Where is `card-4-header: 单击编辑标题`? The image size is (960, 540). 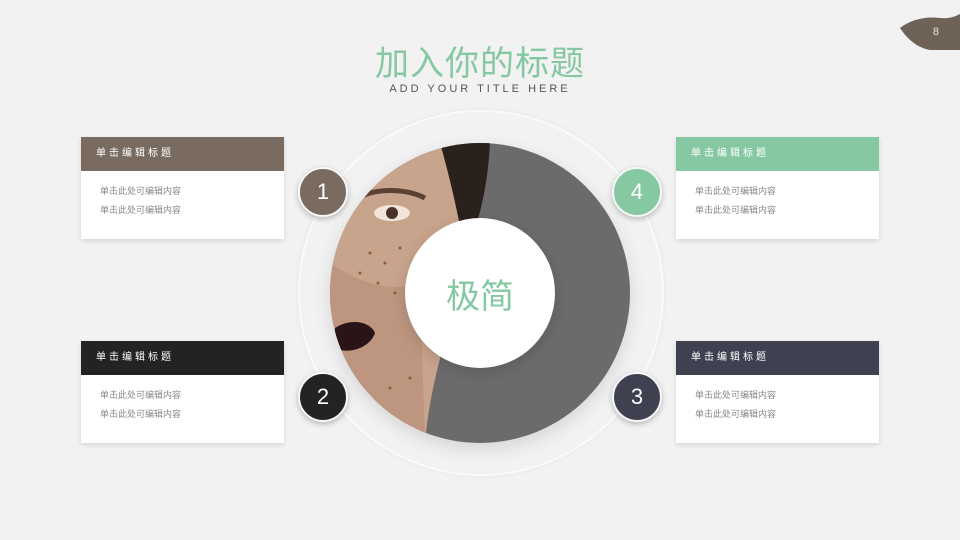
card-4-header: 单击编辑标题 is located at coordinates (777, 154).